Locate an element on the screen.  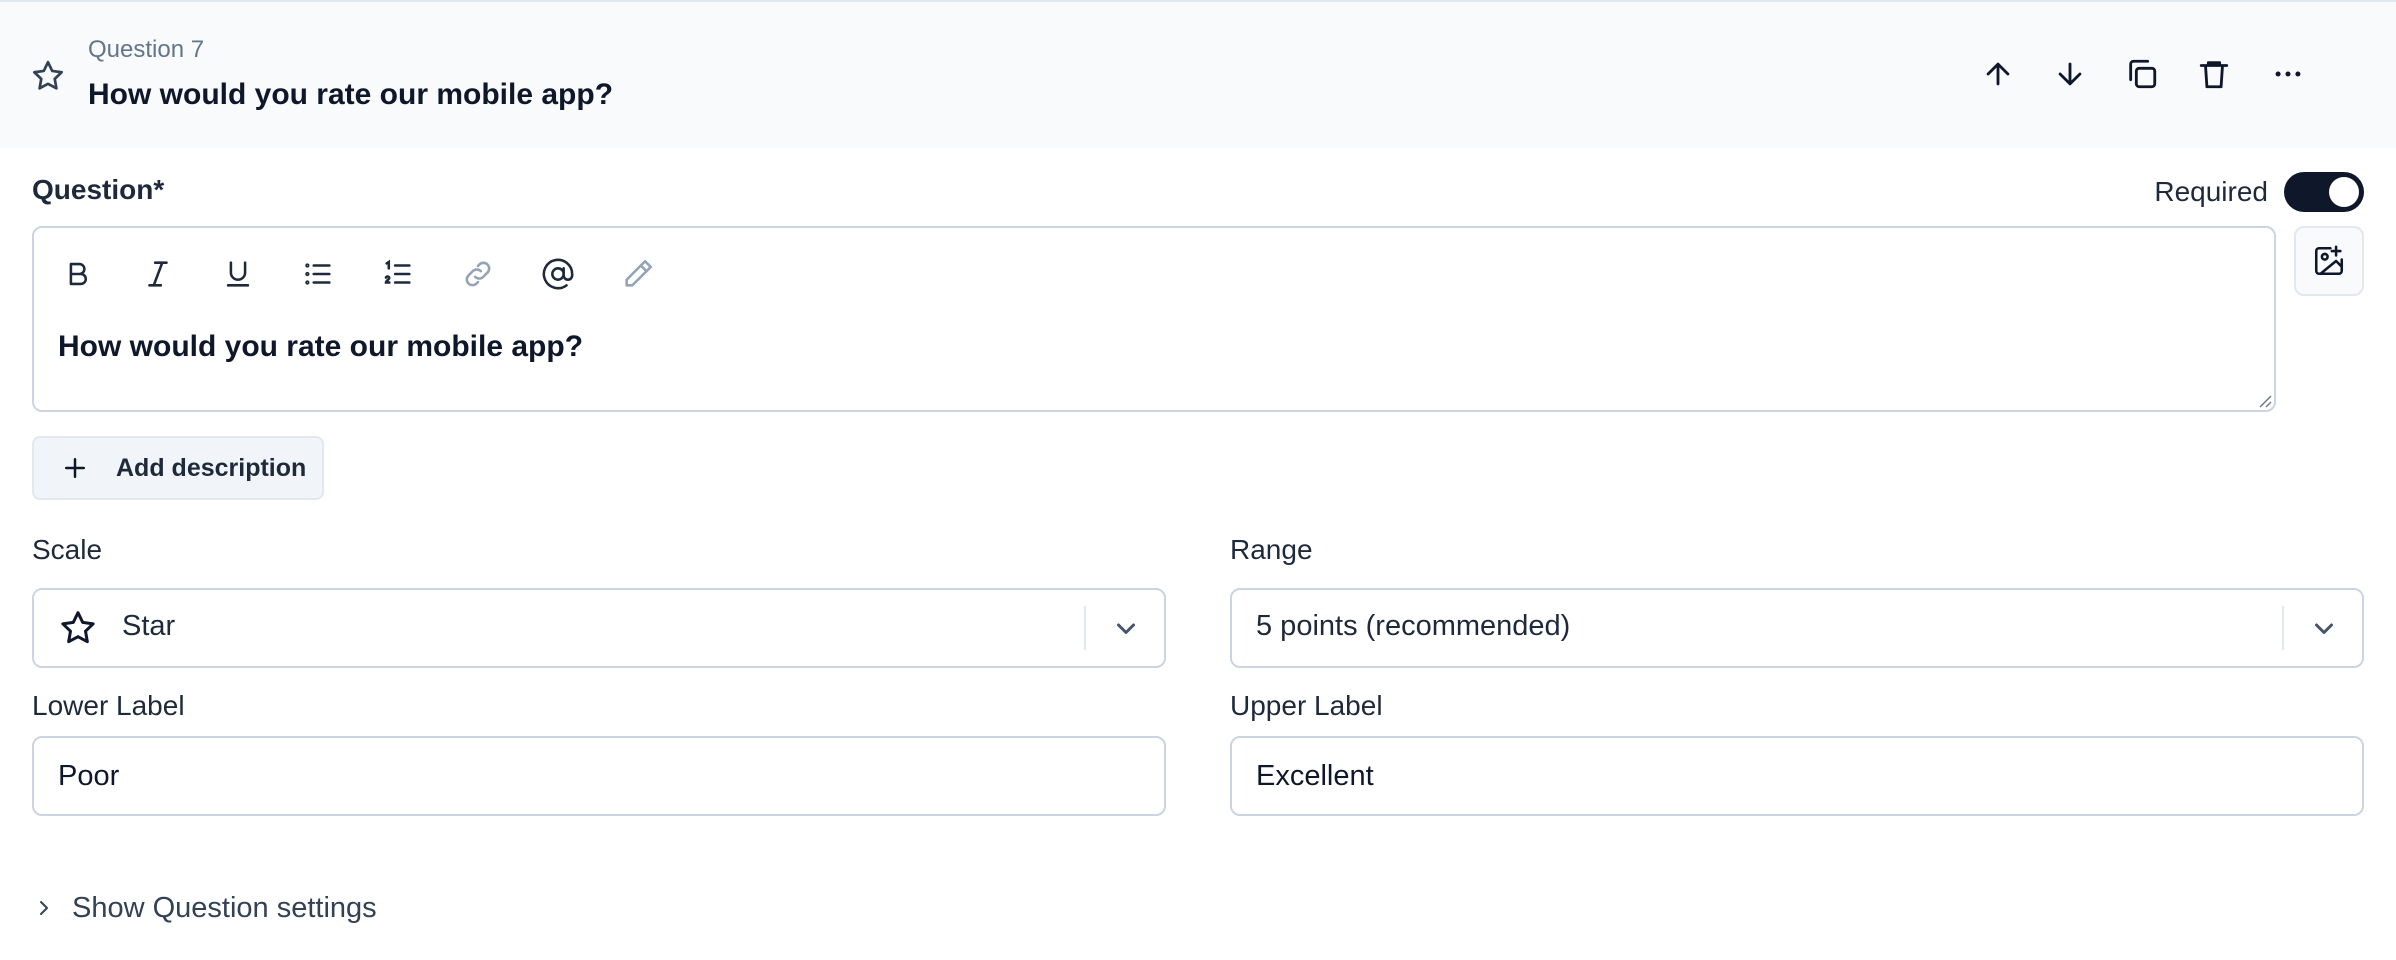
range-value: 5 points (recommended) is located at coordinates (1413, 626).